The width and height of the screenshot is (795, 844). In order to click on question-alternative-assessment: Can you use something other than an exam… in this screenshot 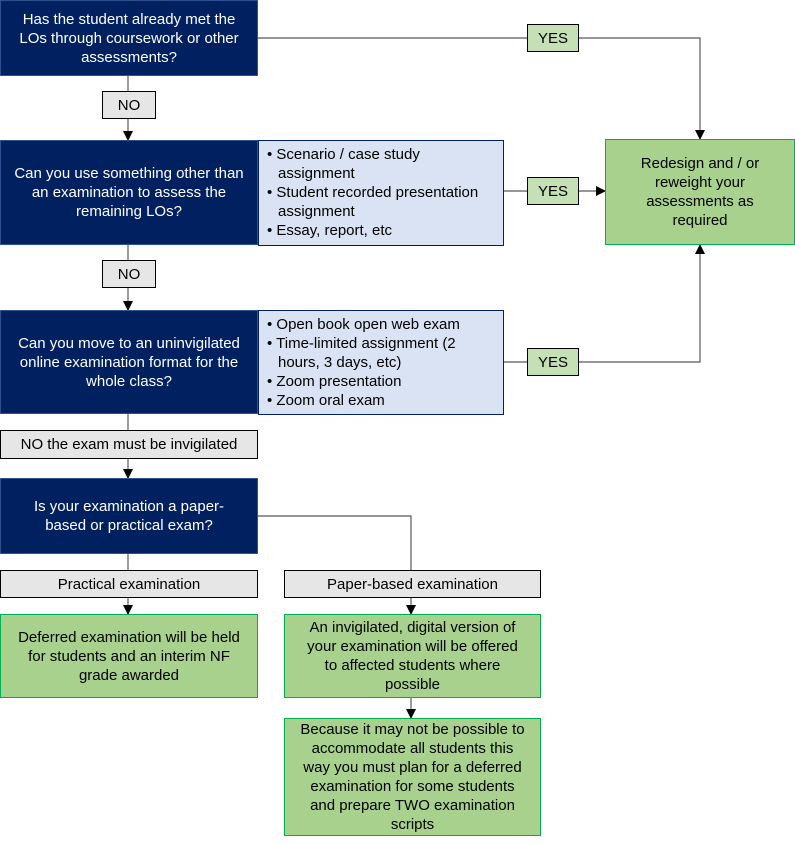, I will do `click(129, 192)`.